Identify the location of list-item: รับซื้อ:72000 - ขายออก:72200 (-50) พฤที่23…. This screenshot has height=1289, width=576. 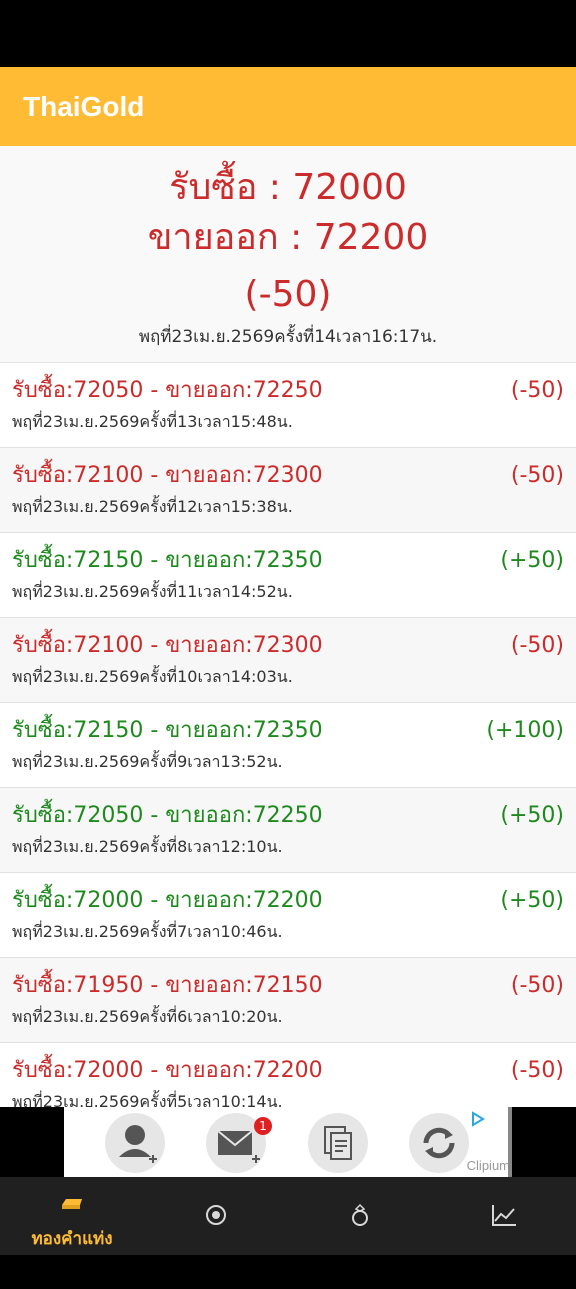
(288, 1075).